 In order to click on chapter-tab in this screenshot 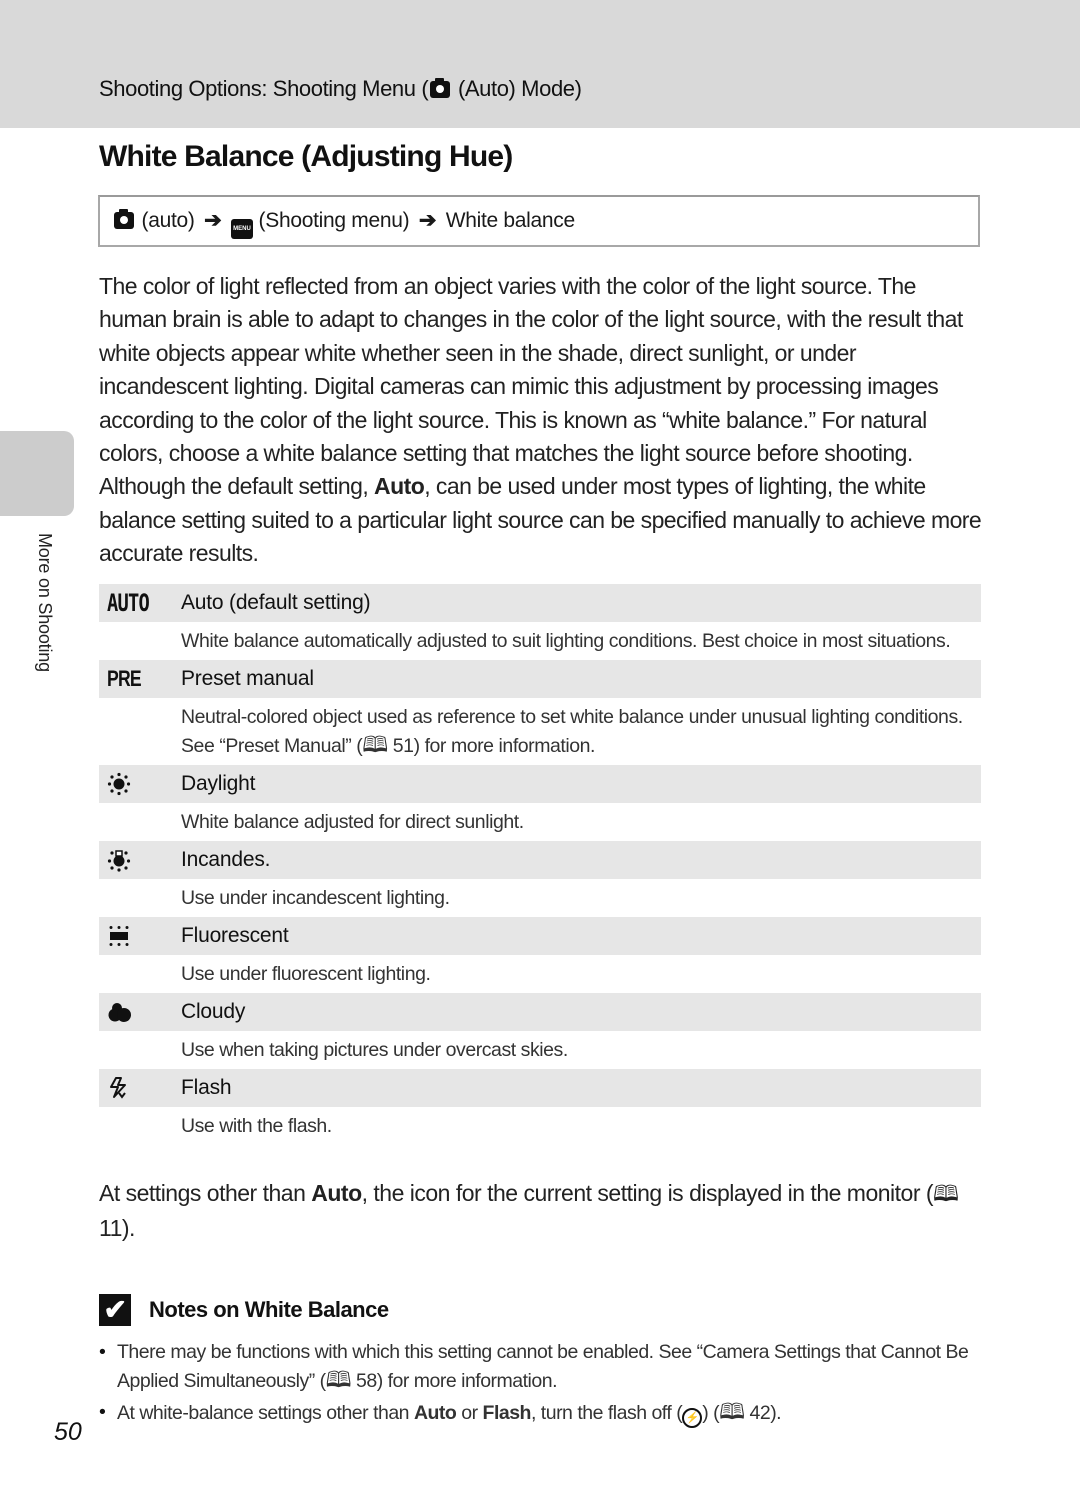, I will do `click(37, 473)`.